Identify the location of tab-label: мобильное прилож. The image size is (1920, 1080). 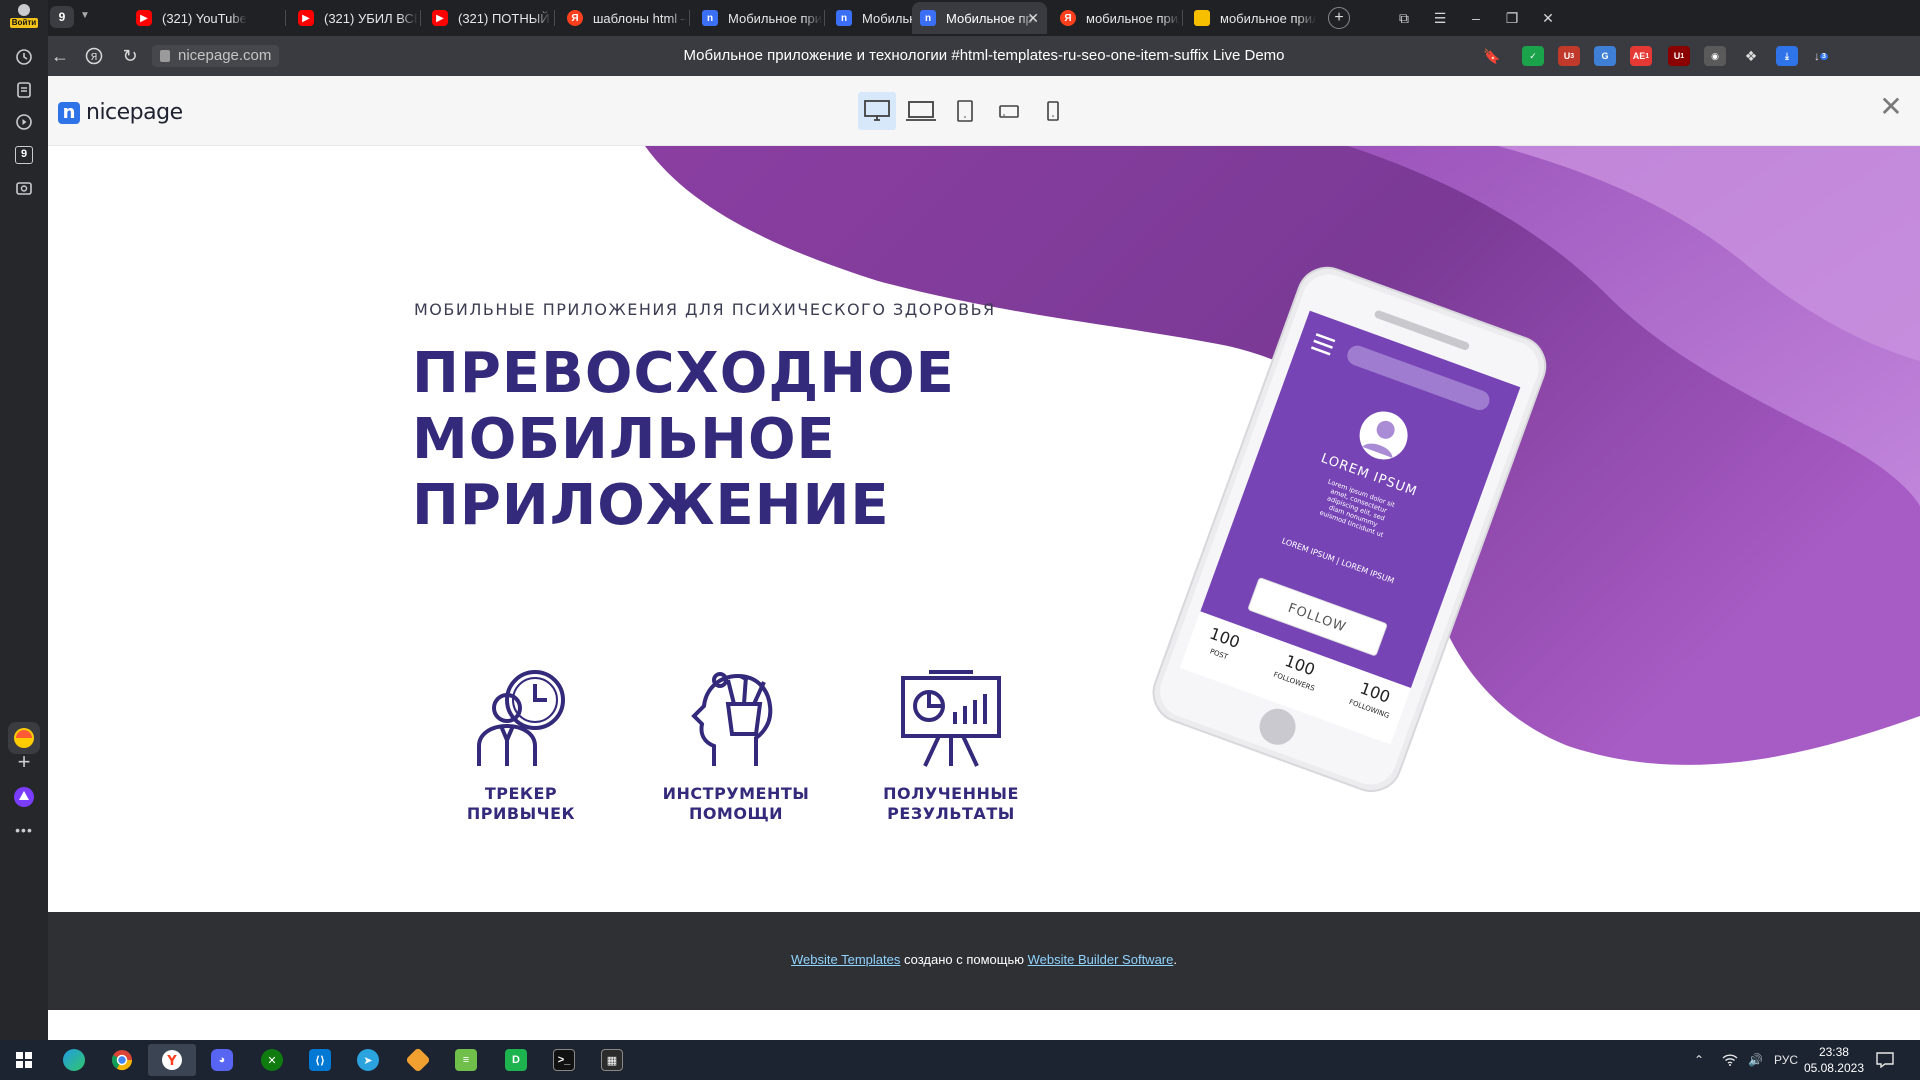
(1133, 18).